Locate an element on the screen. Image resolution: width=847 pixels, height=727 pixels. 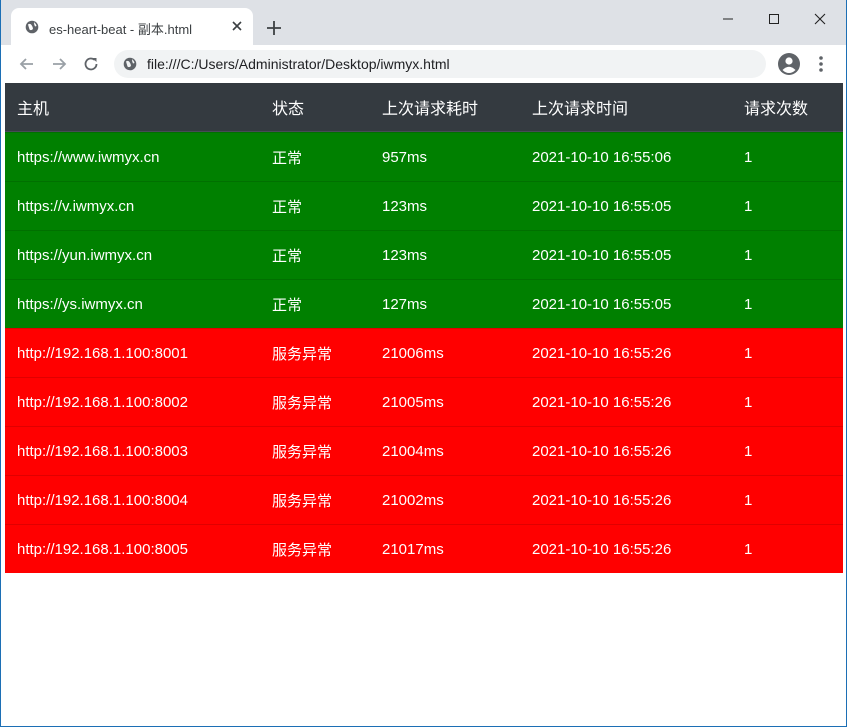
globe-icon is located at coordinates (32, 27).